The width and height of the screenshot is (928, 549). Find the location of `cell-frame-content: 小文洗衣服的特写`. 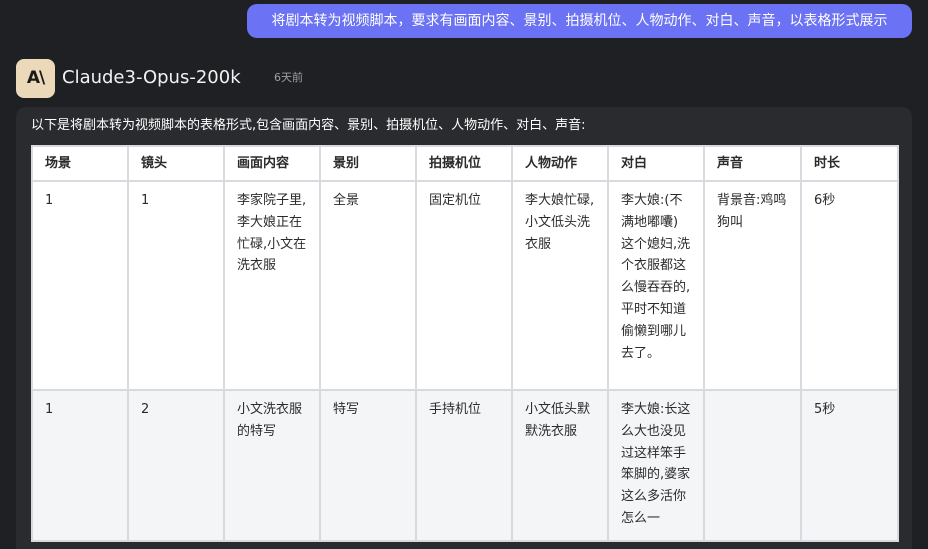

cell-frame-content: 小文洗衣服的特写 is located at coordinates (272, 465).